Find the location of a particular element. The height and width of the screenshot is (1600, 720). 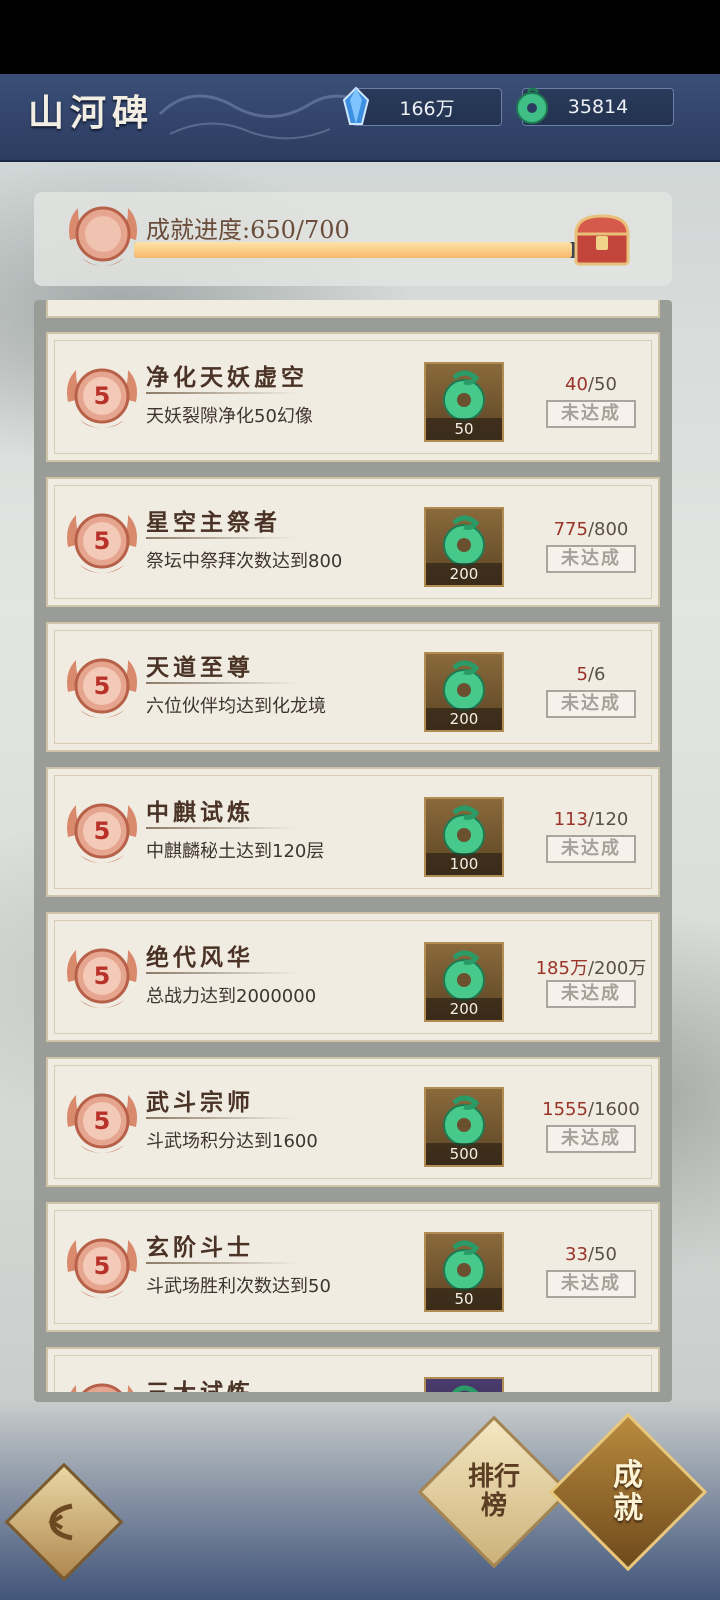

achievement-progress-count: 5/6 is located at coordinates (591, 674).